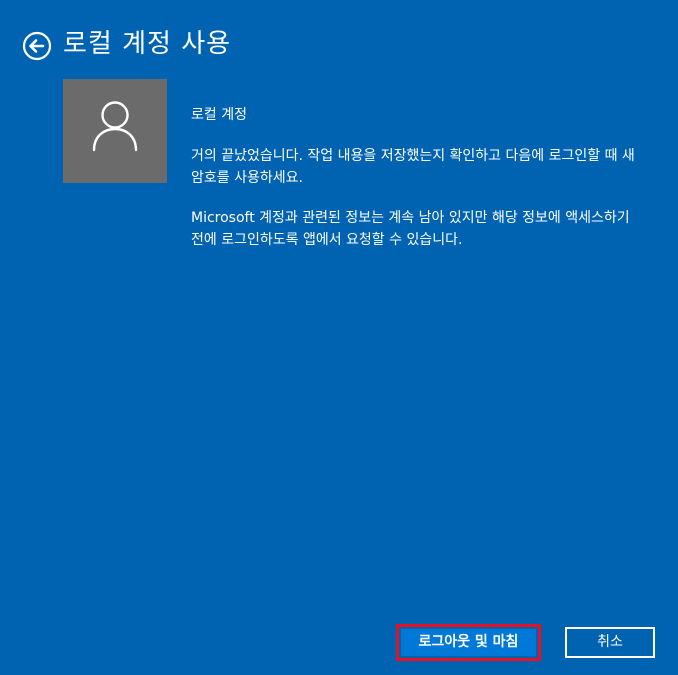 This screenshot has height=675, width=678. I want to click on user-icon, so click(115, 126).